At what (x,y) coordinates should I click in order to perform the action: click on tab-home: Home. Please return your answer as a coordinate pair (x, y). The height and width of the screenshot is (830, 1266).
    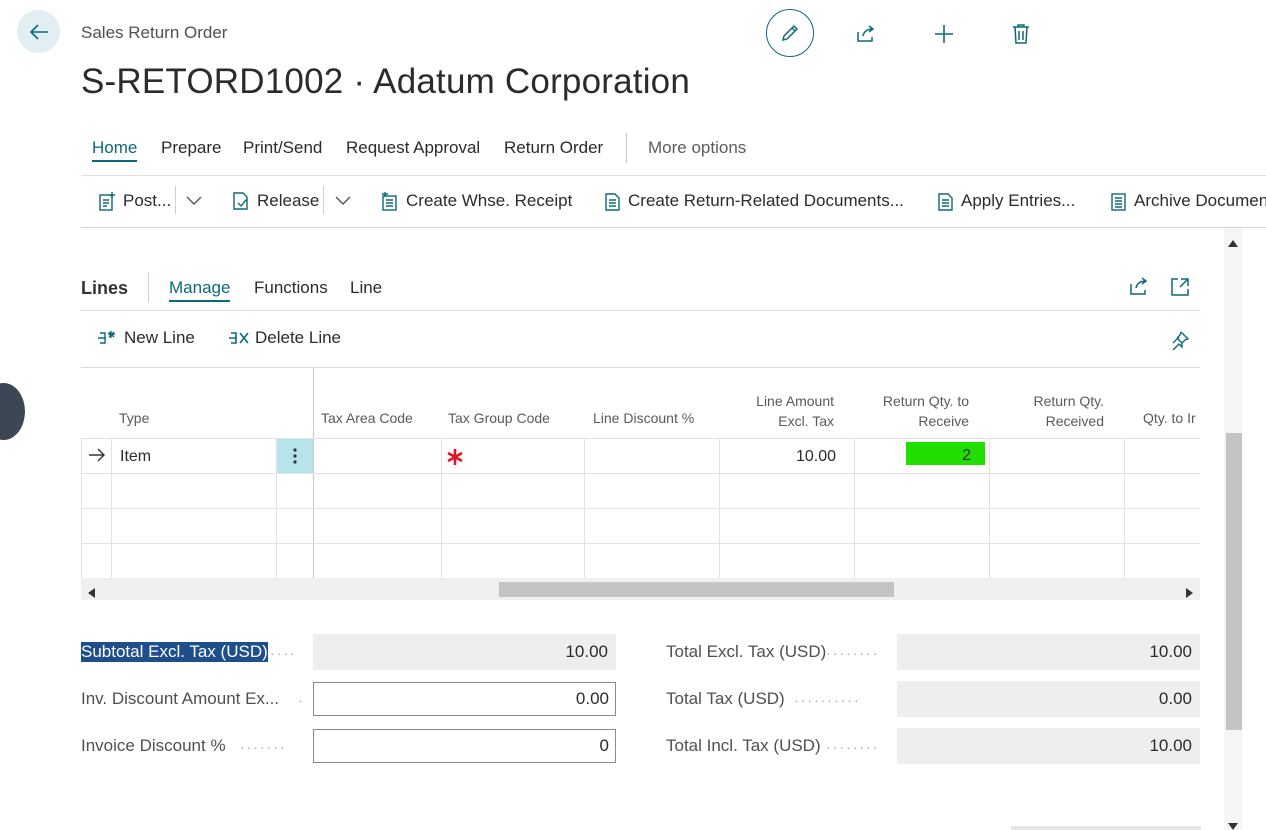
    Looking at the image, I should click on (115, 150).